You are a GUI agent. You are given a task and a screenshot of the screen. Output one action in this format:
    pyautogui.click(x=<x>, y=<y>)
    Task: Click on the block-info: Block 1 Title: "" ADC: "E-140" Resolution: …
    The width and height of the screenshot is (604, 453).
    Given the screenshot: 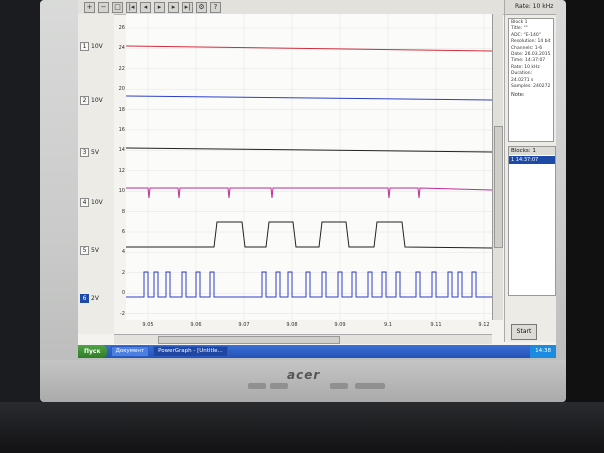 What is the action you would take?
    pyautogui.click(x=531, y=80)
    